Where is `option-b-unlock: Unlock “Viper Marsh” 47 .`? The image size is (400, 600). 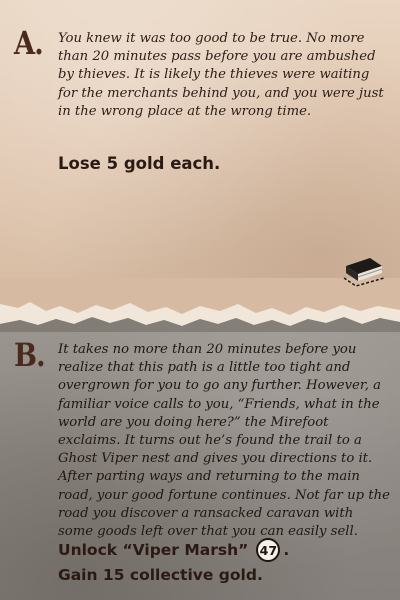 option-b-unlock: Unlock “Viper Marsh” 47 . is located at coordinates (173, 550).